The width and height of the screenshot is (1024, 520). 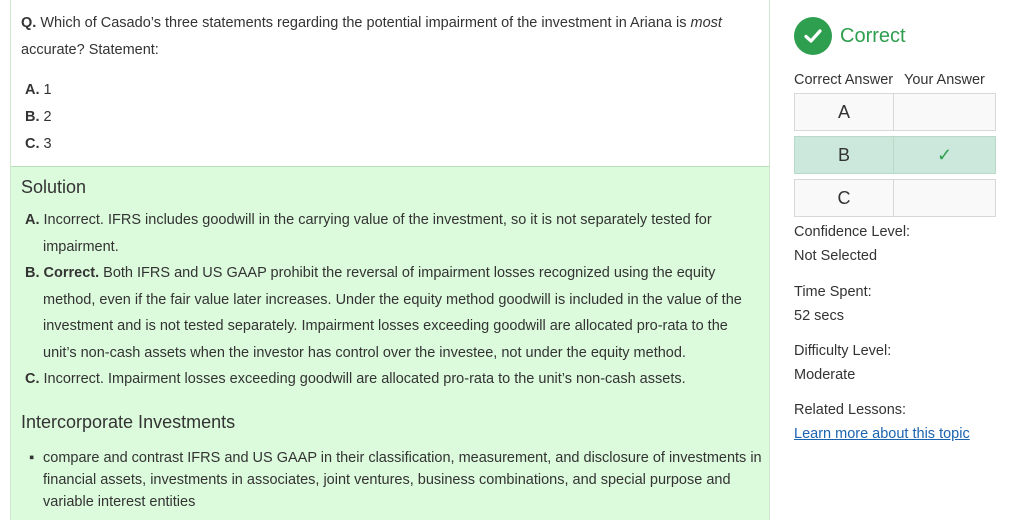 I want to click on solution-item-label: B. Correct., so click(x=62, y=273).